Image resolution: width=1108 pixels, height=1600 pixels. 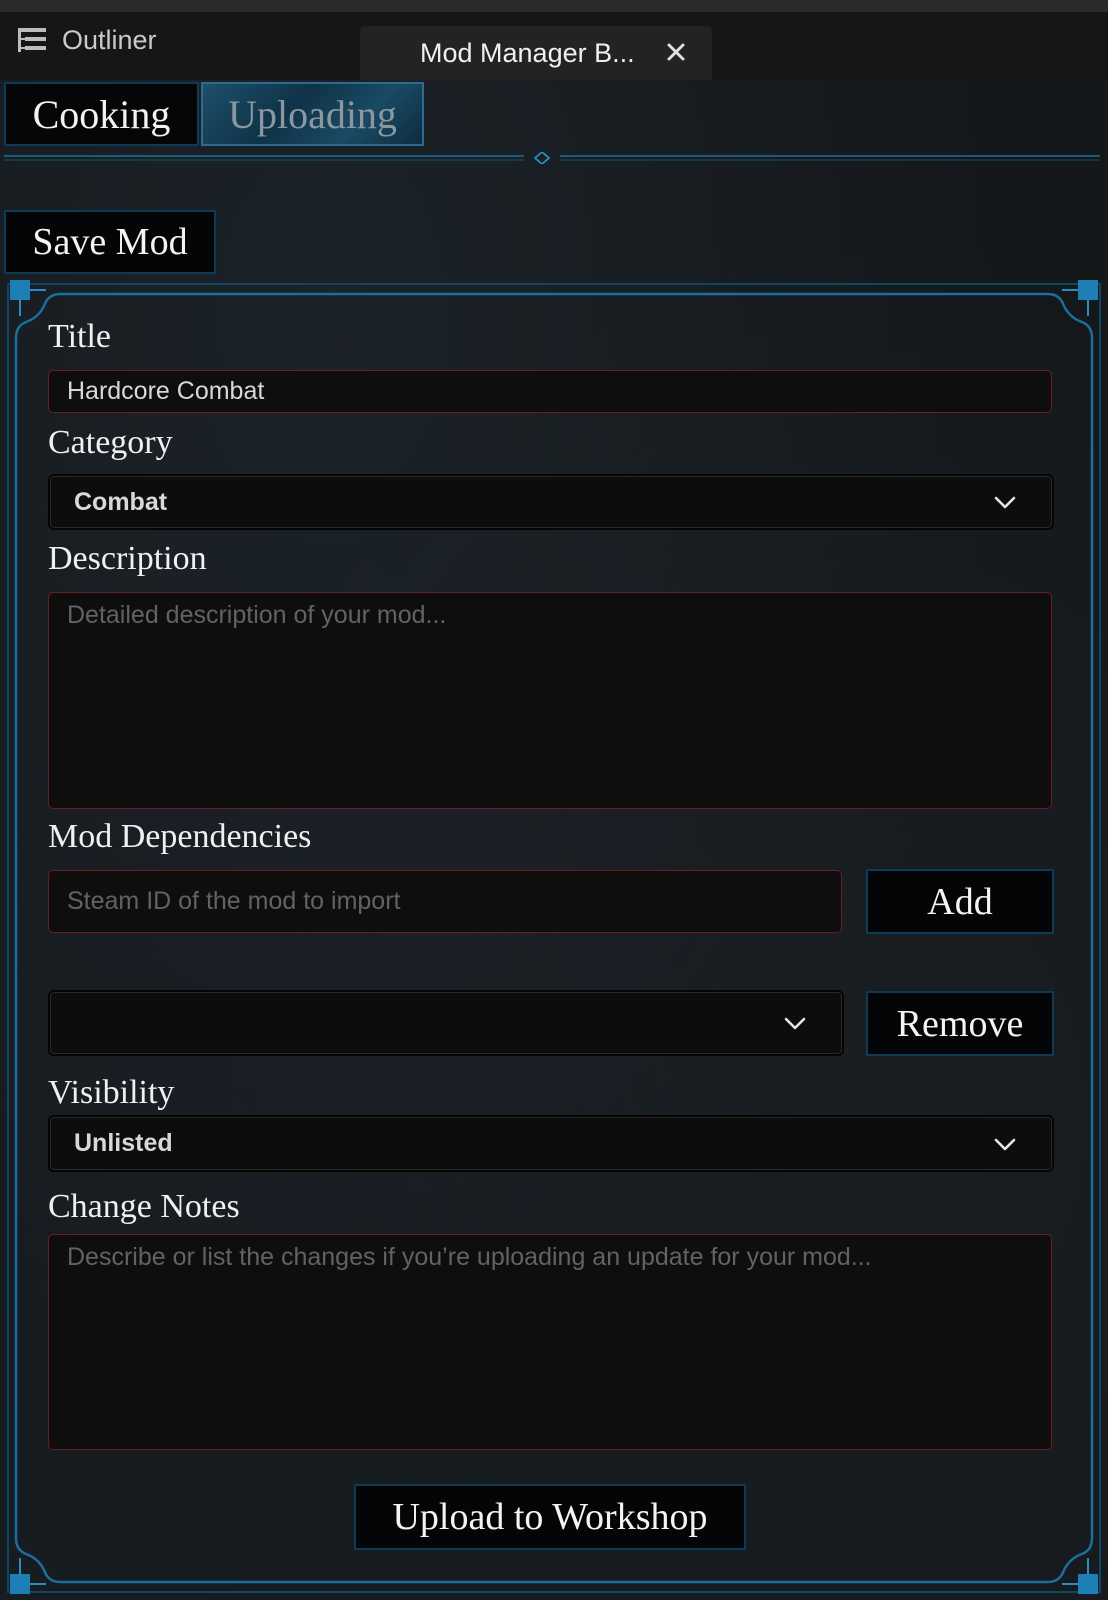 What do you see at coordinates (550, 391) in the screenshot?
I see `title-field: Hardcore Combat` at bounding box center [550, 391].